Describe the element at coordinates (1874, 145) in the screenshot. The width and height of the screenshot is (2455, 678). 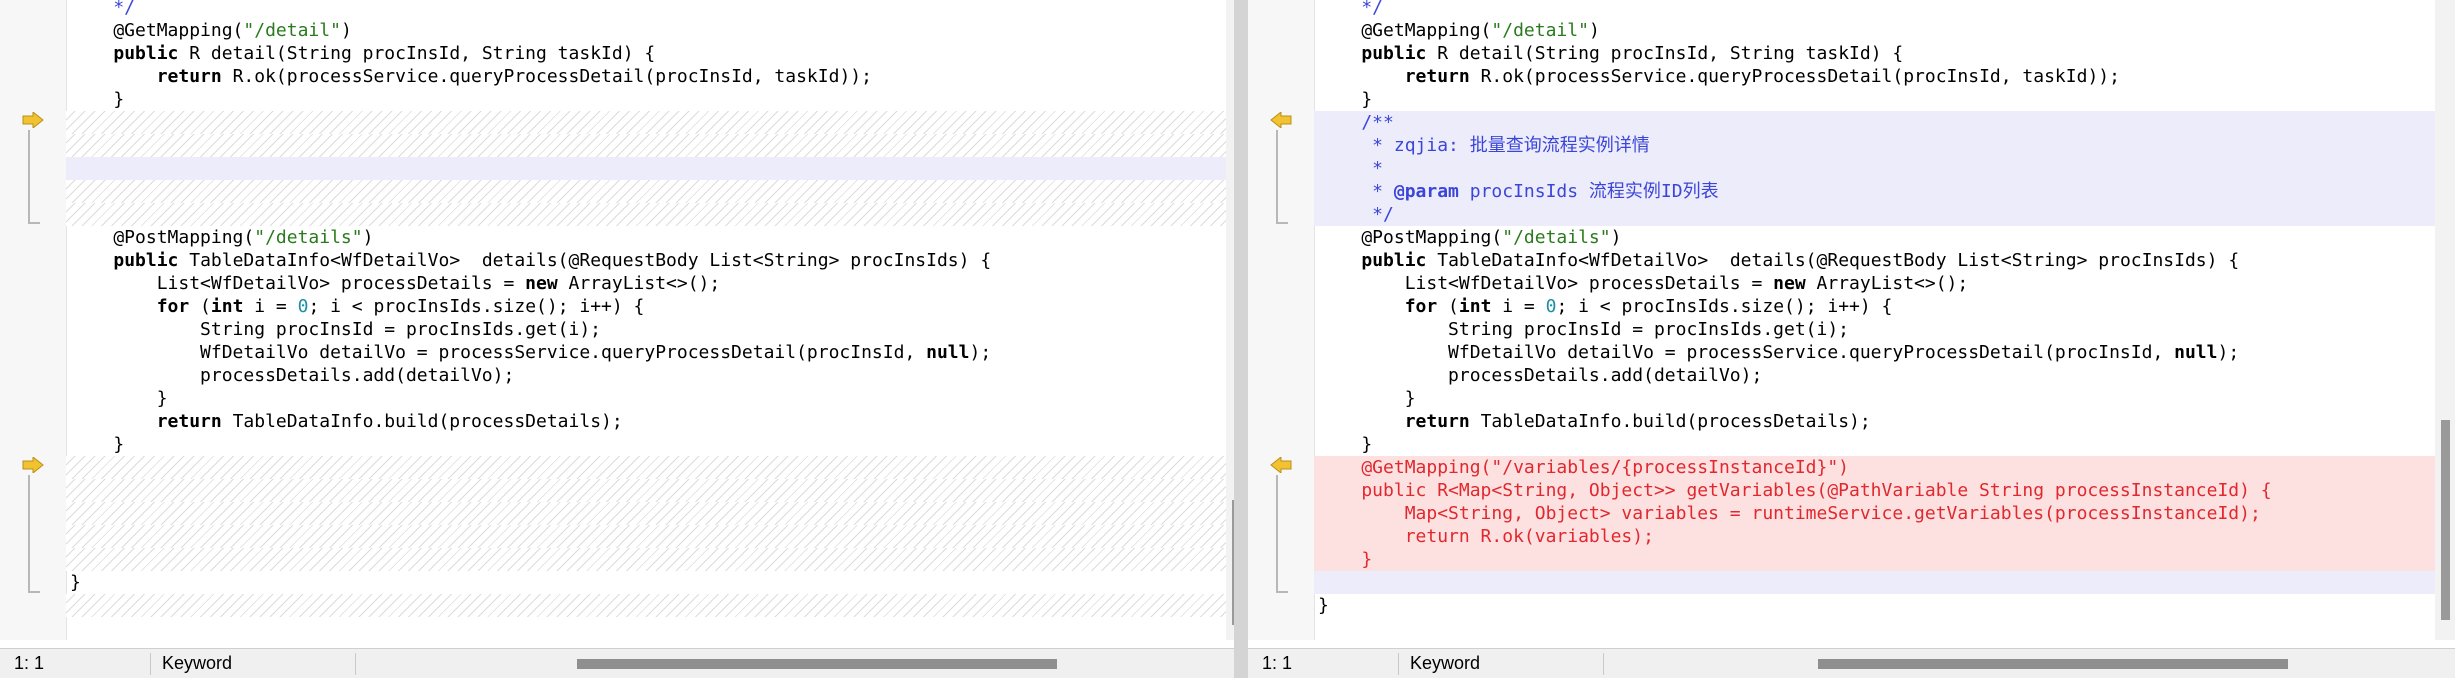
I see `code-line: * zqjia: 批量查询流程实例详情` at that location.